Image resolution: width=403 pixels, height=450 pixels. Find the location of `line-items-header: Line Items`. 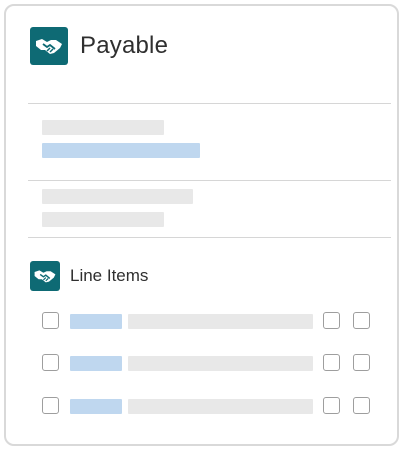

line-items-header: Line Items is located at coordinates (89, 276).